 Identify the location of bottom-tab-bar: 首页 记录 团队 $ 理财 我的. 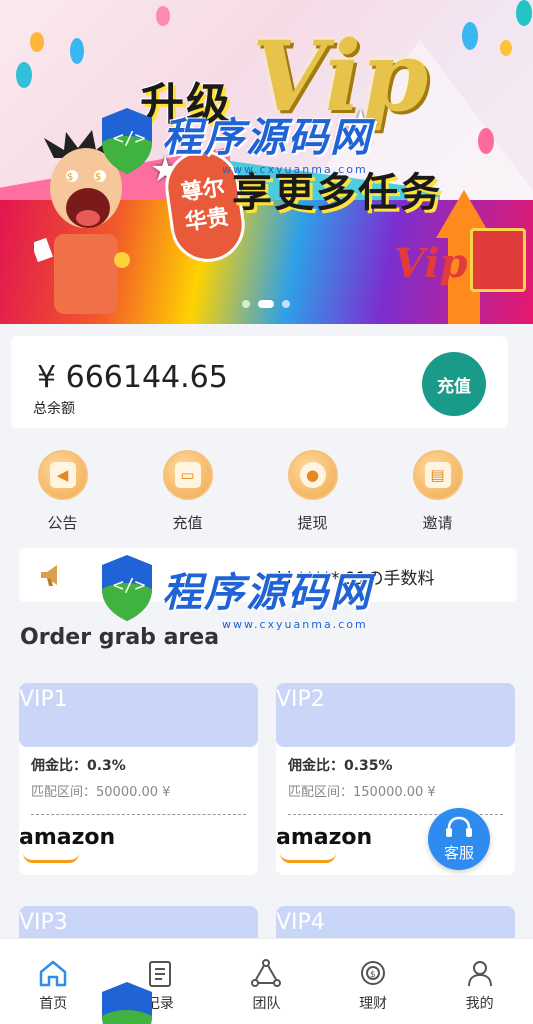
(266, 981).